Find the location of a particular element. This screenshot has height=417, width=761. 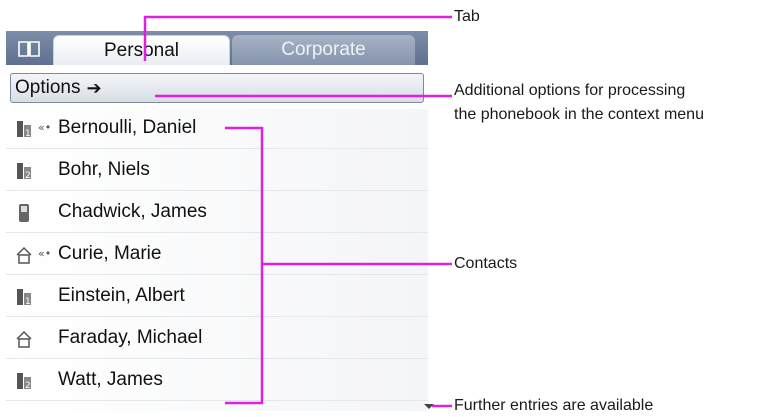

callout-contacts-bracket is located at coordinates (244, 265).